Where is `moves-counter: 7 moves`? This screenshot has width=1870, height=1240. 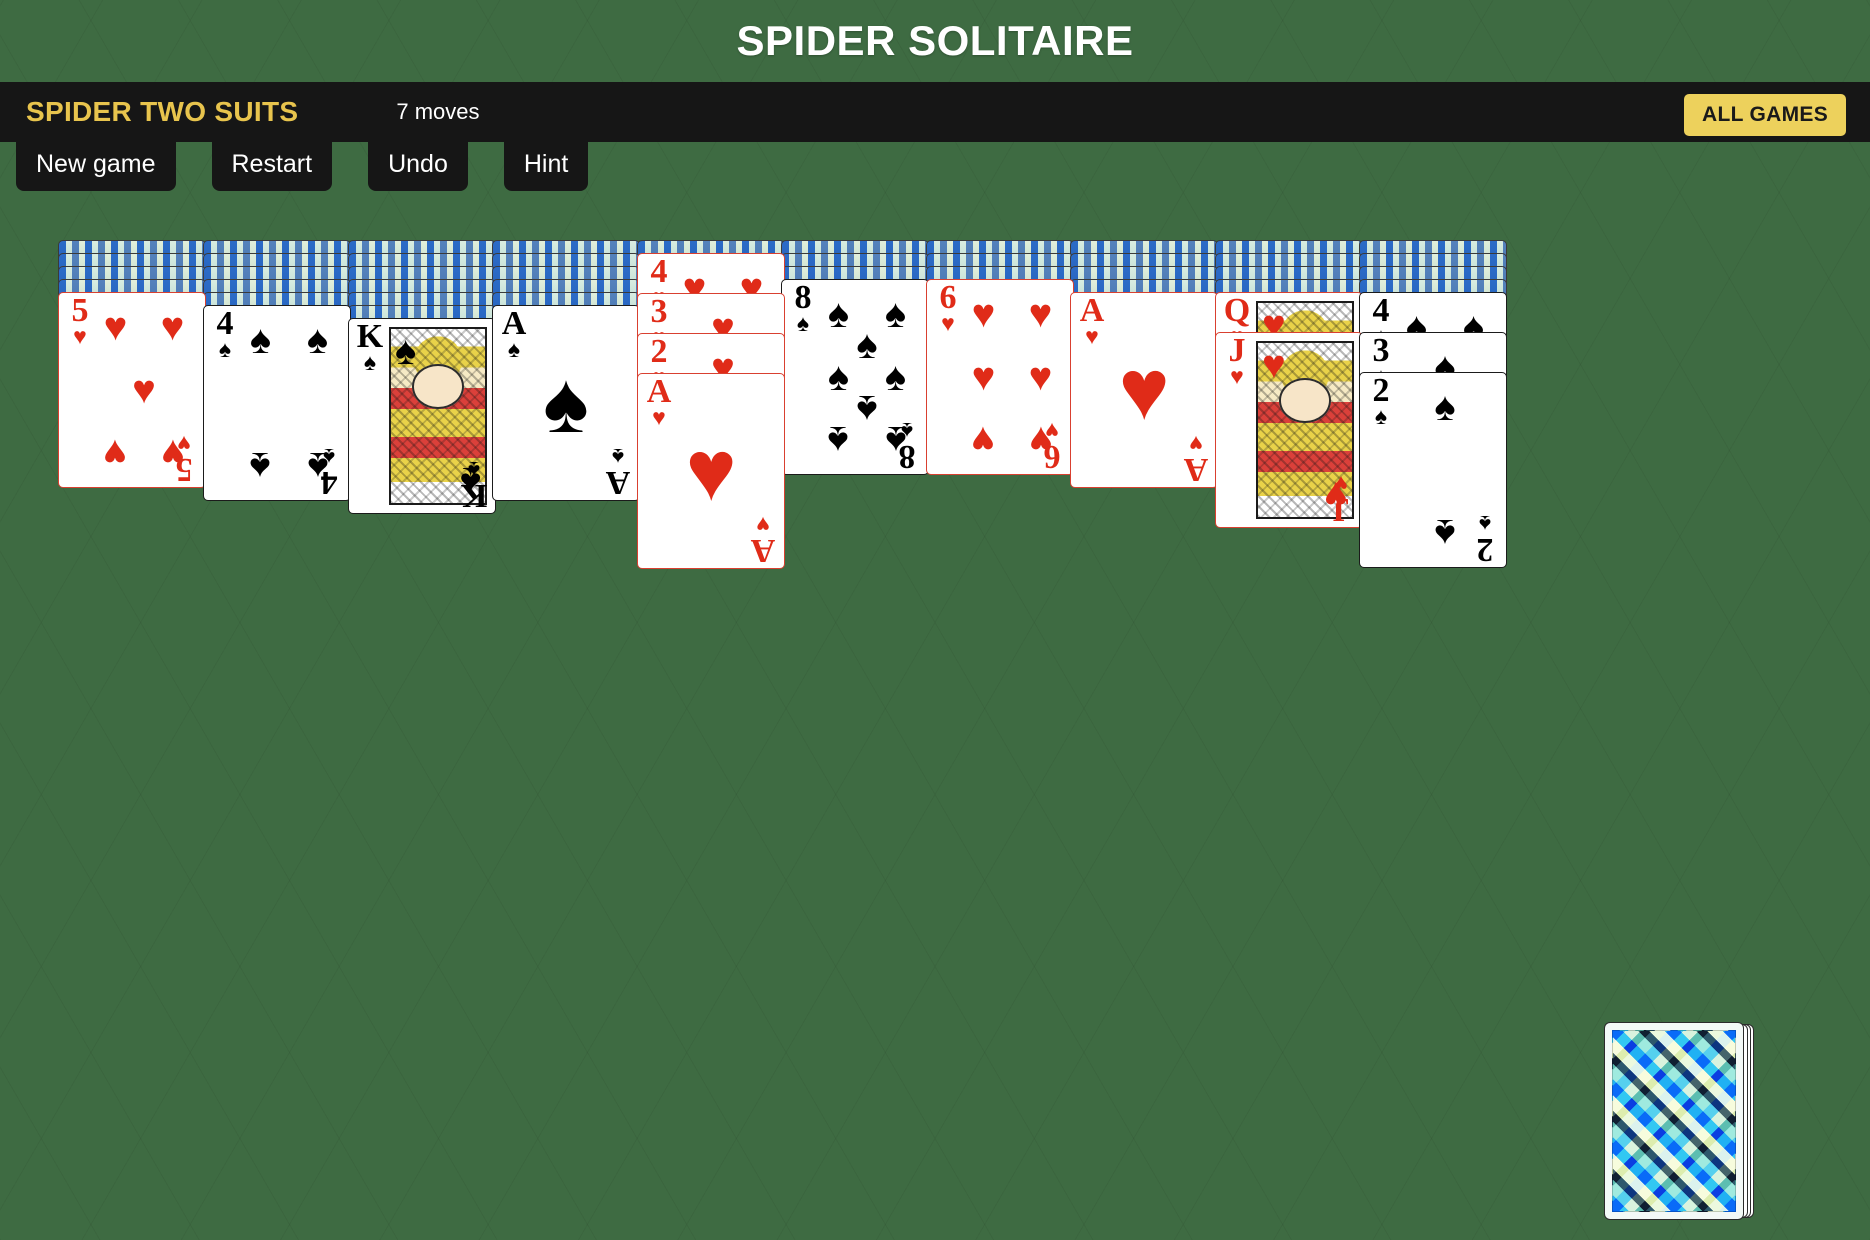 moves-counter: 7 moves is located at coordinates (438, 111).